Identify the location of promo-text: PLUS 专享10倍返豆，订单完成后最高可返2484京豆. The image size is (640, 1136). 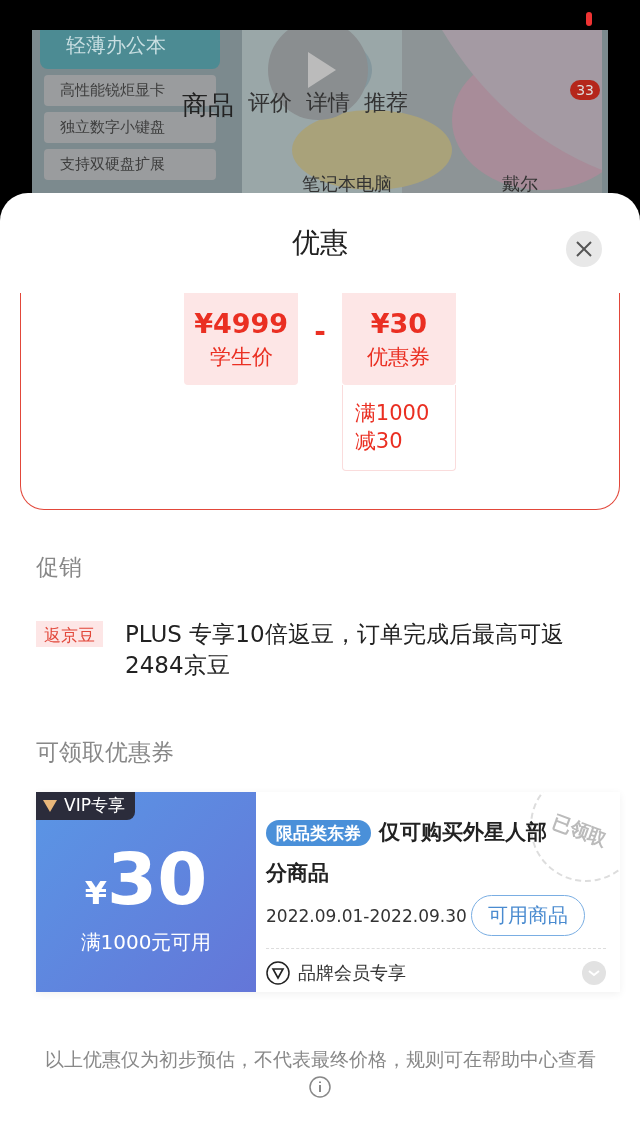
(345, 650).